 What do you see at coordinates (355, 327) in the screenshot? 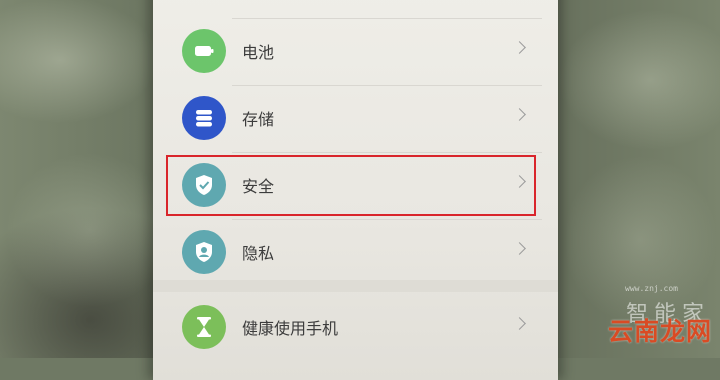
I see `settings-item-digital-balance: 健康使用手机` at bounding box center [355, 327].